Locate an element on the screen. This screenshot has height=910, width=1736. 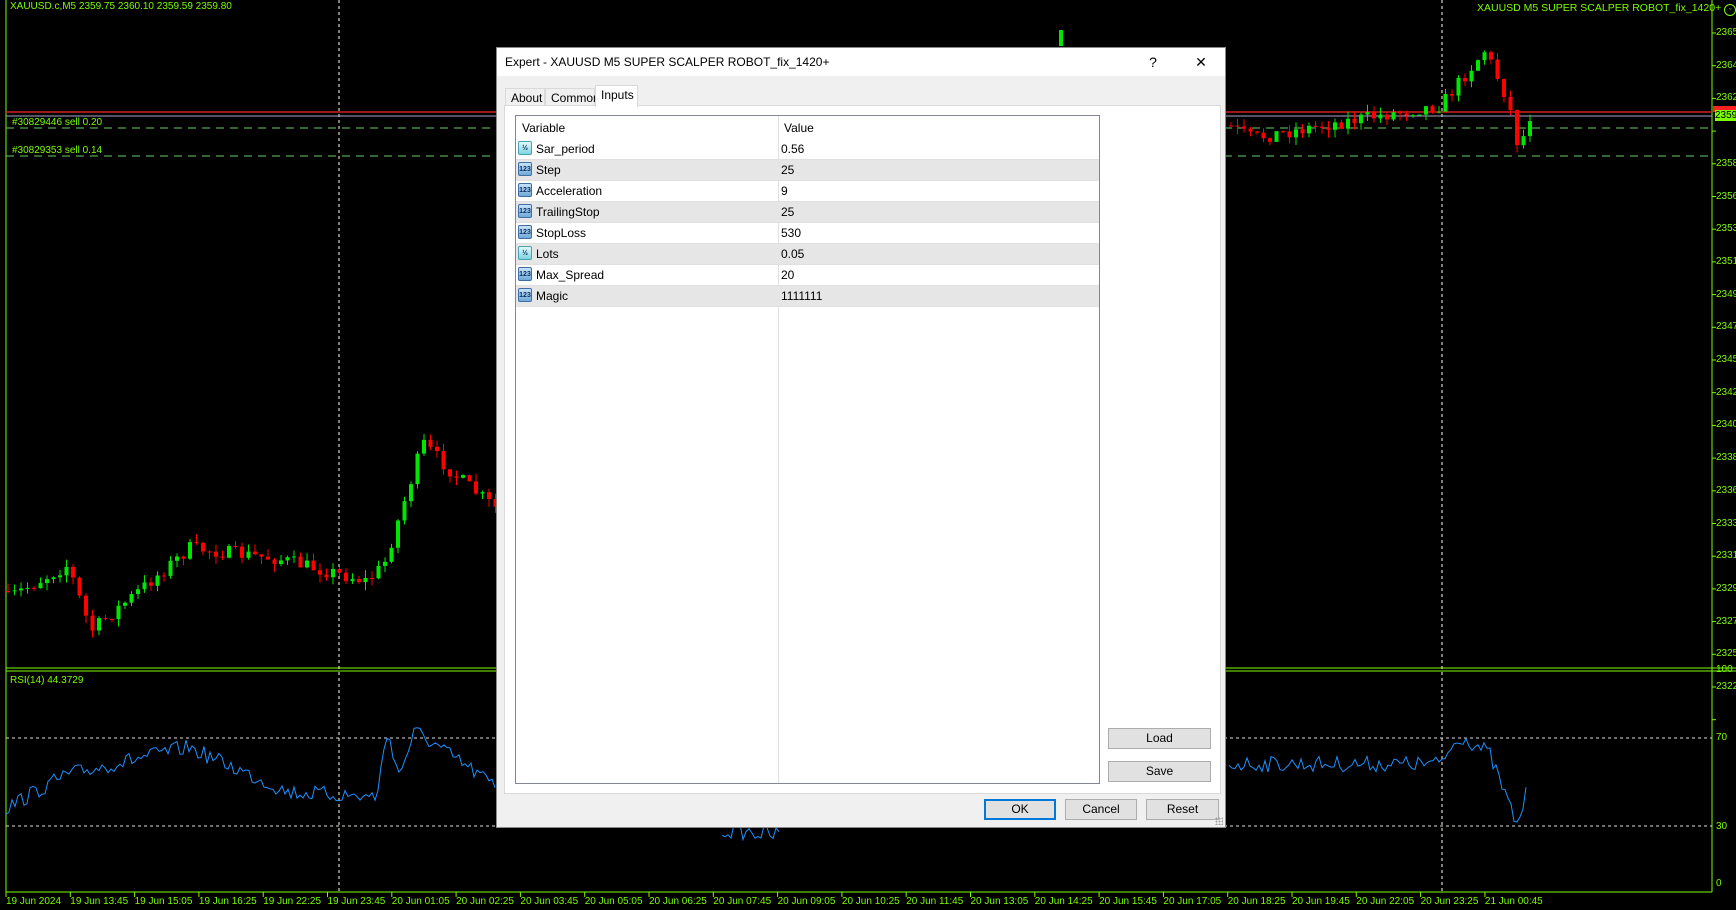
input-row: 123 StopLoss 530 is located at coordinates (807, 233).